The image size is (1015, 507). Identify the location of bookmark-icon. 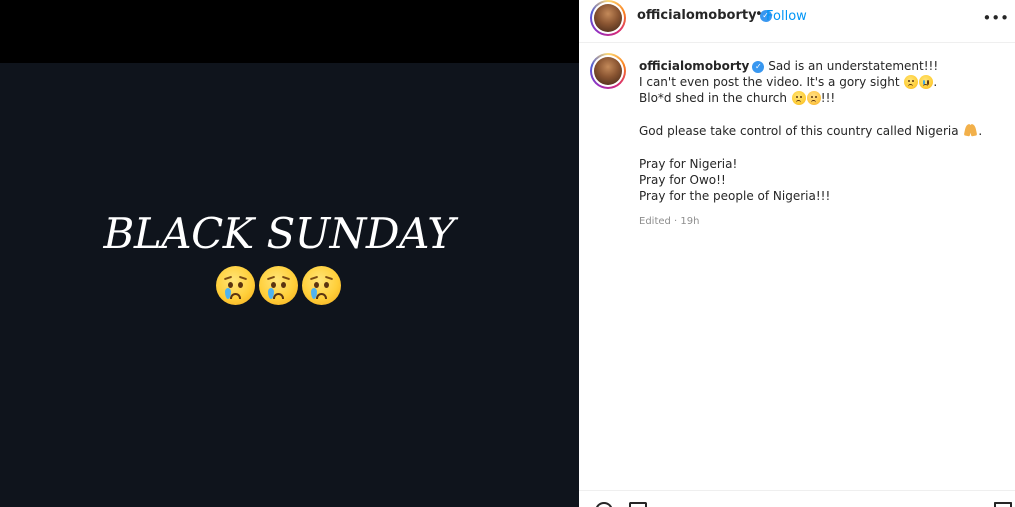
(1003, 504).